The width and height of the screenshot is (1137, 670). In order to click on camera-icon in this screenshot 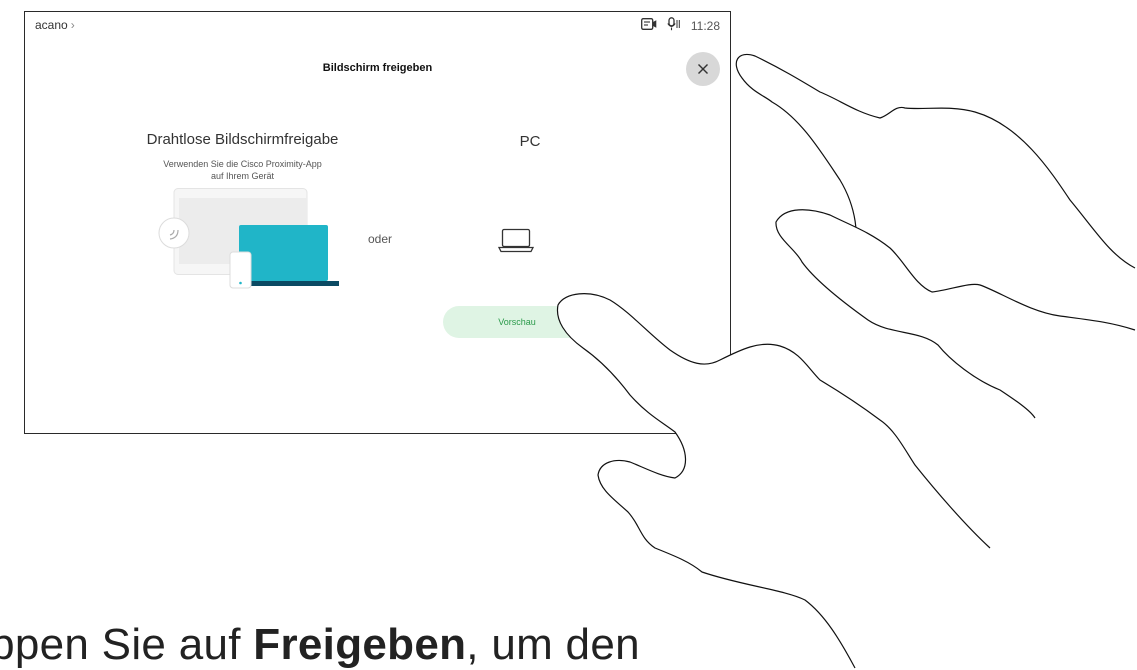, I will do `click(648, 25)`.